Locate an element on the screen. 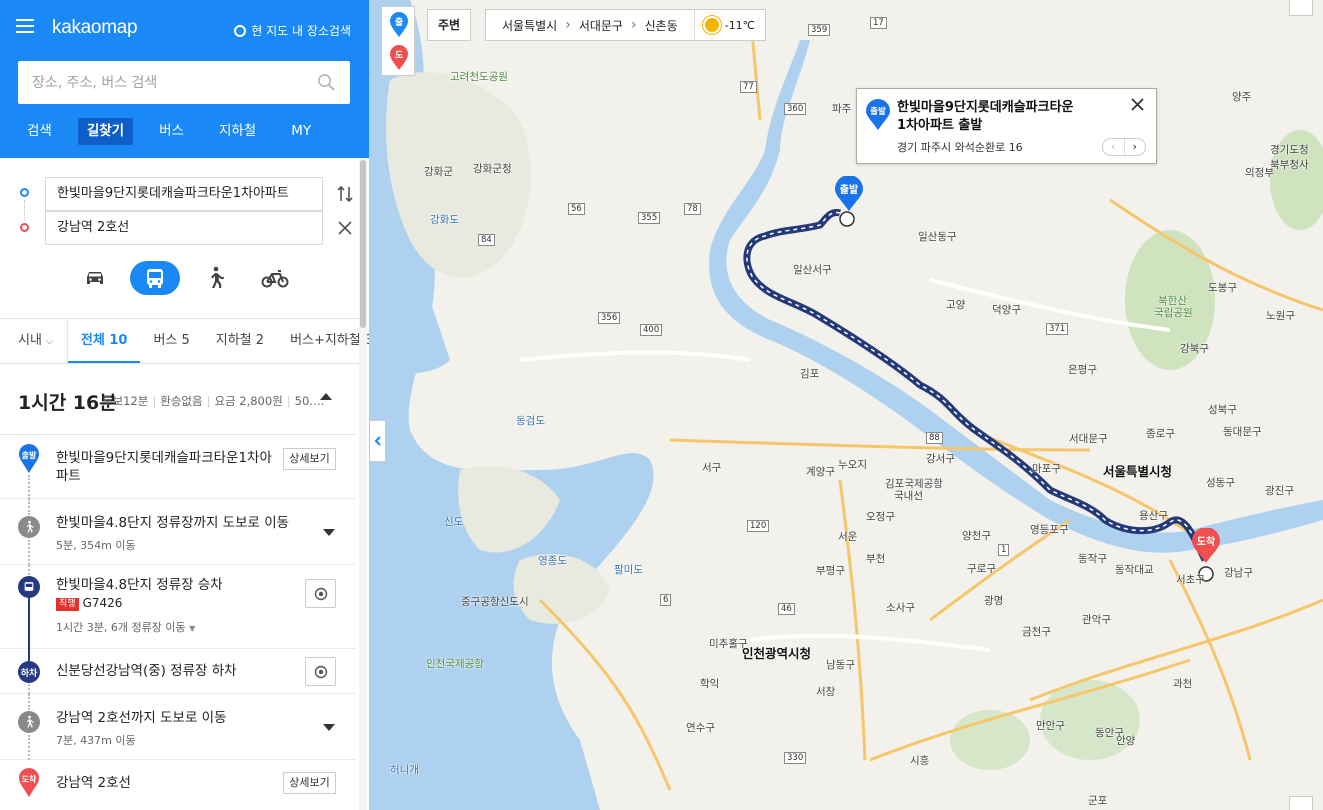 Image resolution: width=1323 pixels, height=810 pixels. map-label: 과천 is located at coordinates (1183, 684).